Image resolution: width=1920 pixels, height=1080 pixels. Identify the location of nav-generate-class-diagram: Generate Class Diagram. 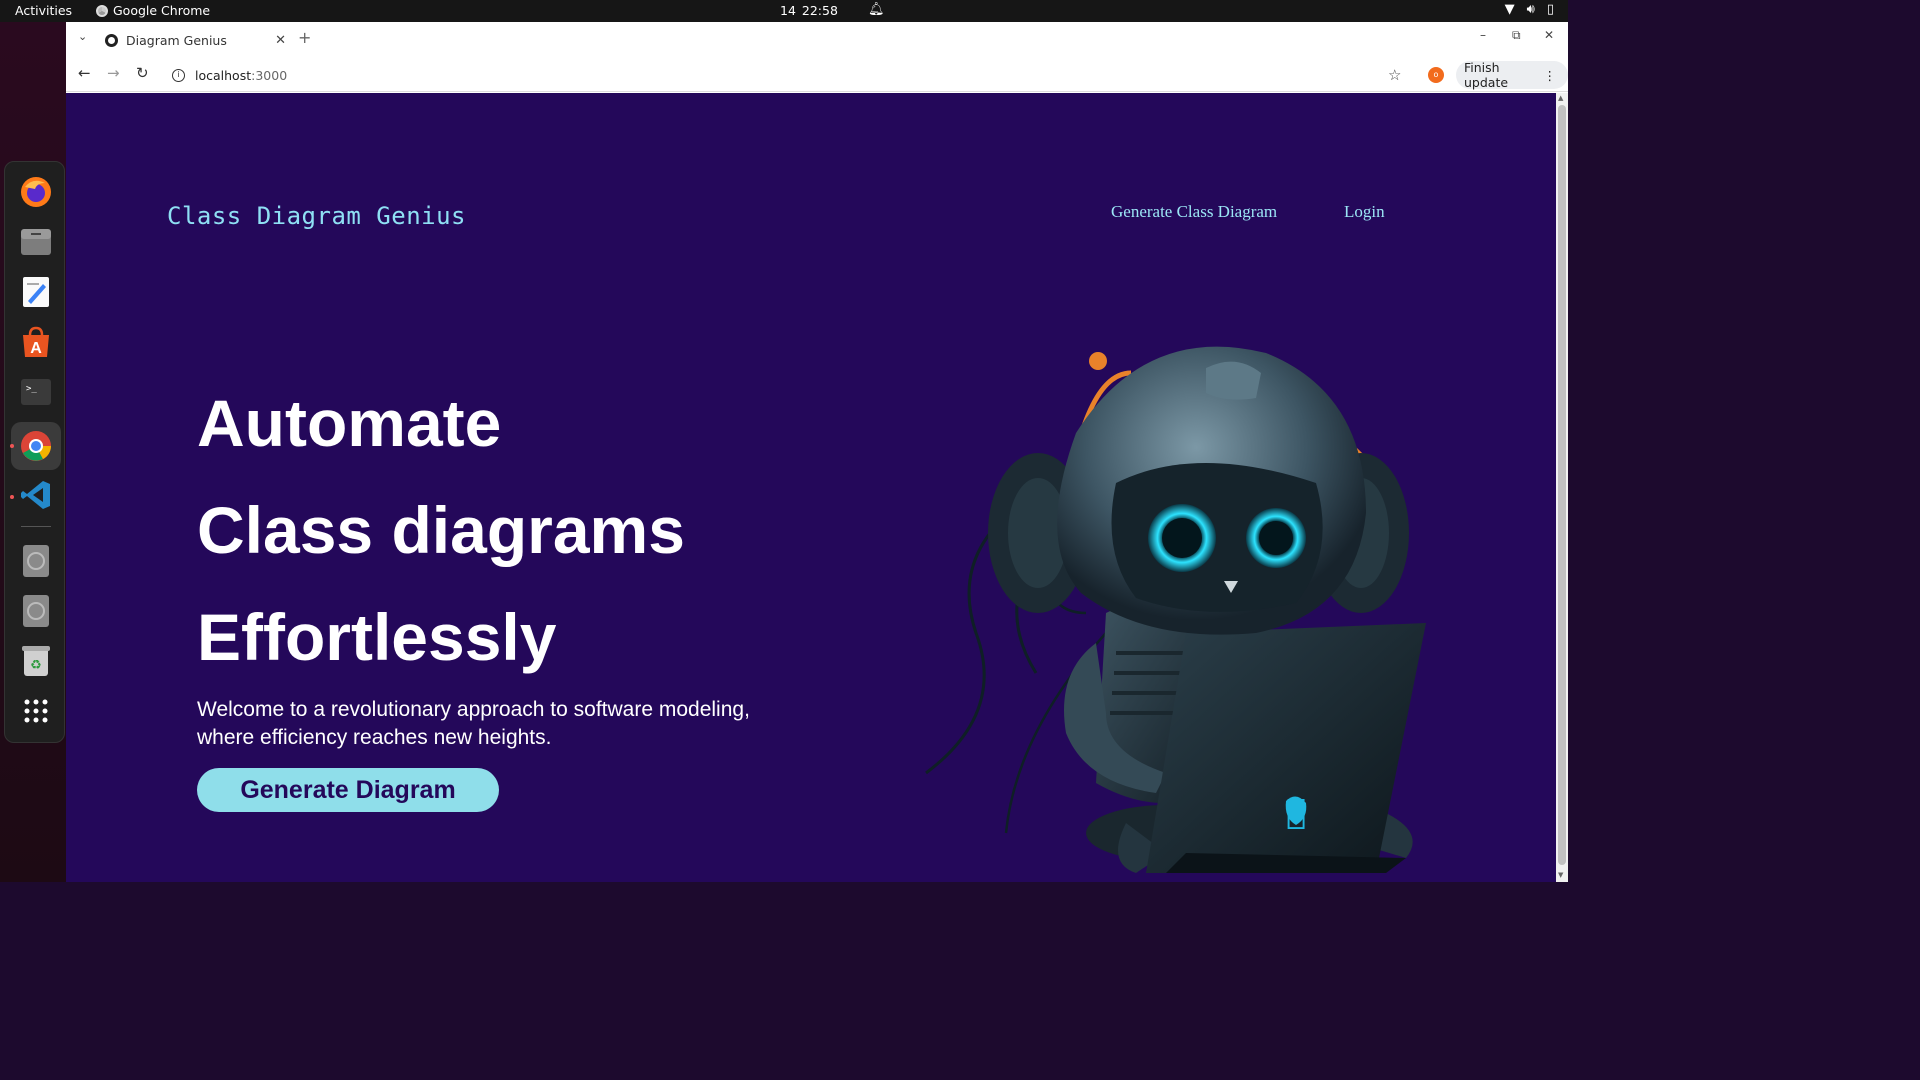
(1194, 212).